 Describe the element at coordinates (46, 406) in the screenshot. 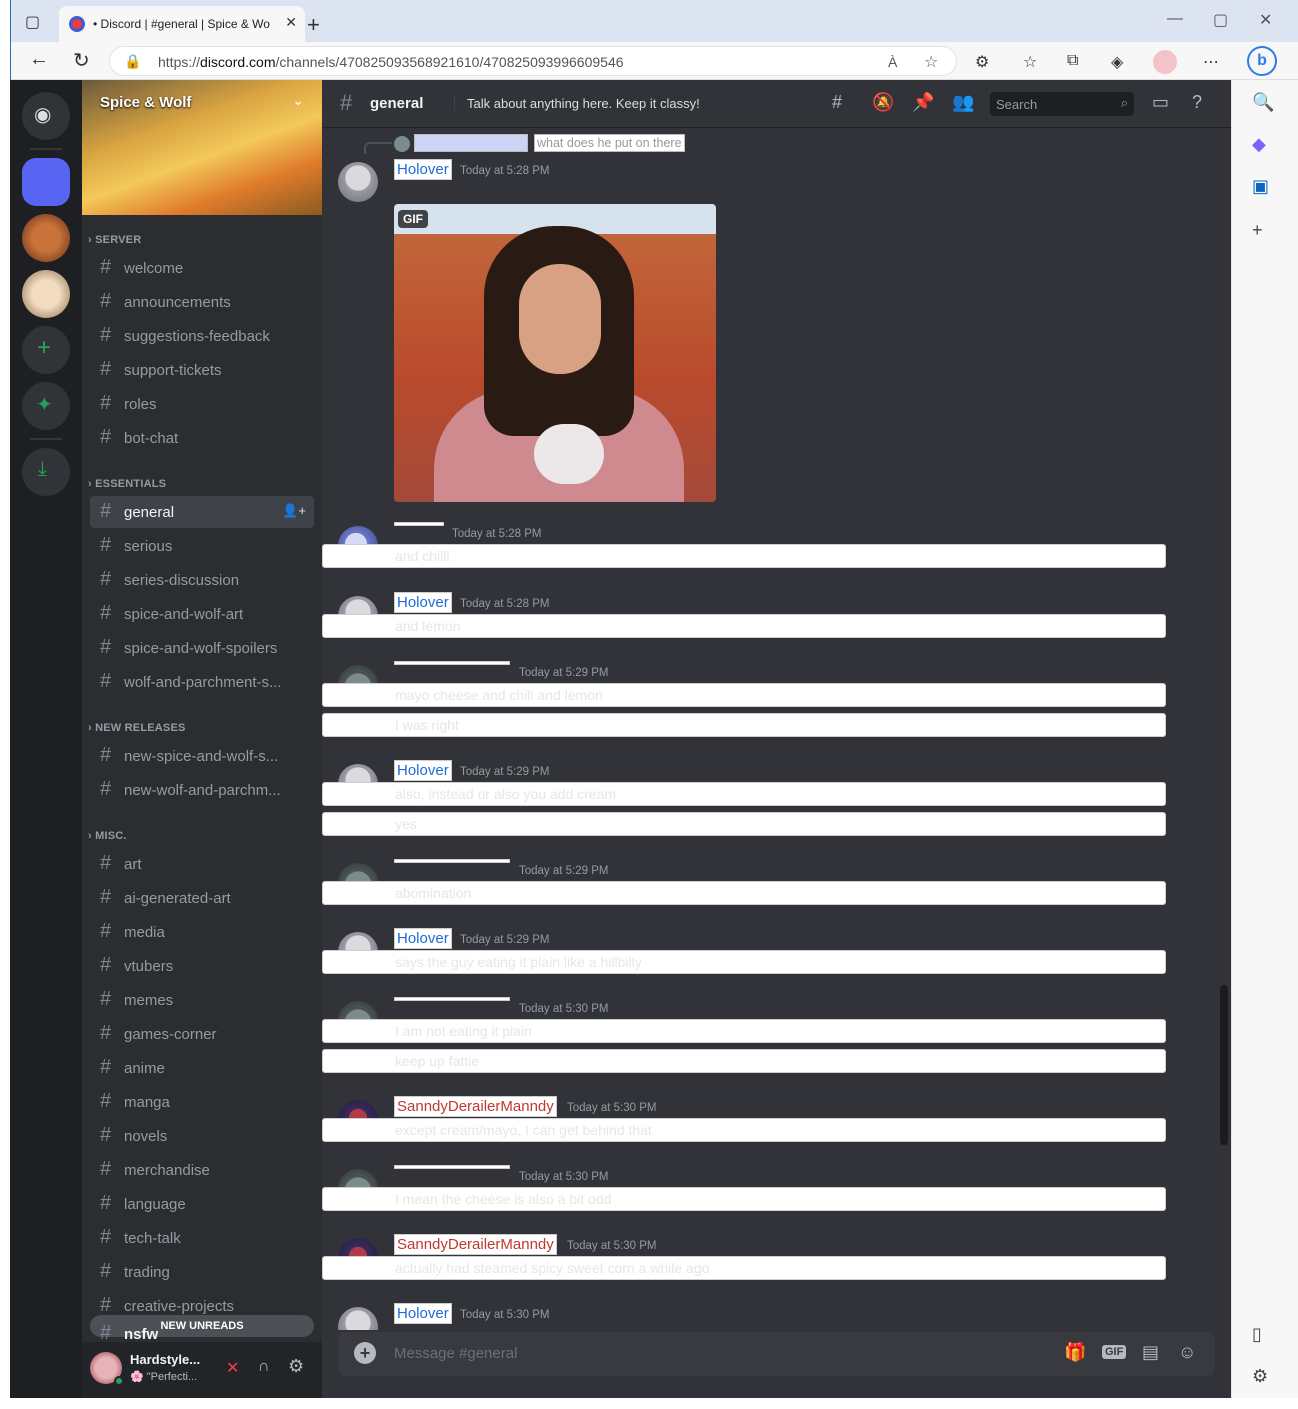

I see `explore-servers-icon: ✦` at that location.